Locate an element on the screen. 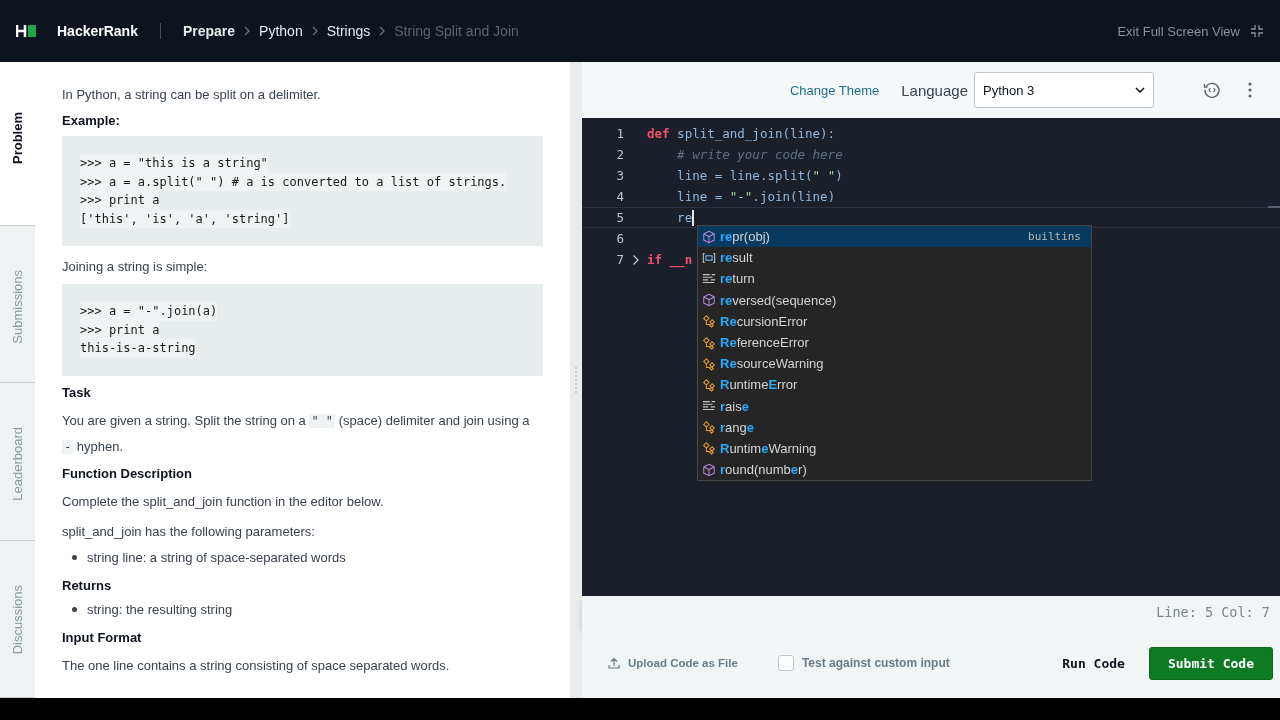  section-heading: Function Description is located at coordinates (127, 473).